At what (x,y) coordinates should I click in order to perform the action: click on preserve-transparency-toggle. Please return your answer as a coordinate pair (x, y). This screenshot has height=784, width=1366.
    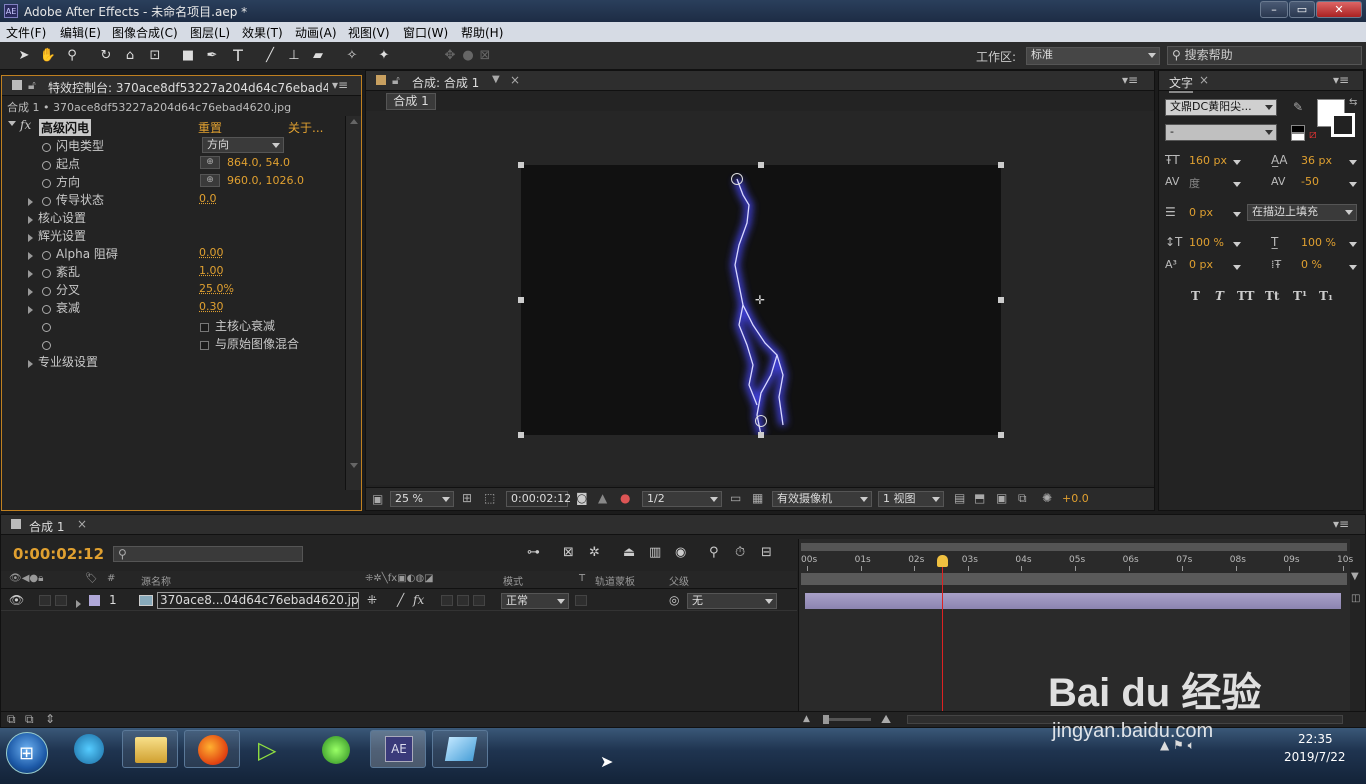
    Looking at the image, I should click on (581, 600).